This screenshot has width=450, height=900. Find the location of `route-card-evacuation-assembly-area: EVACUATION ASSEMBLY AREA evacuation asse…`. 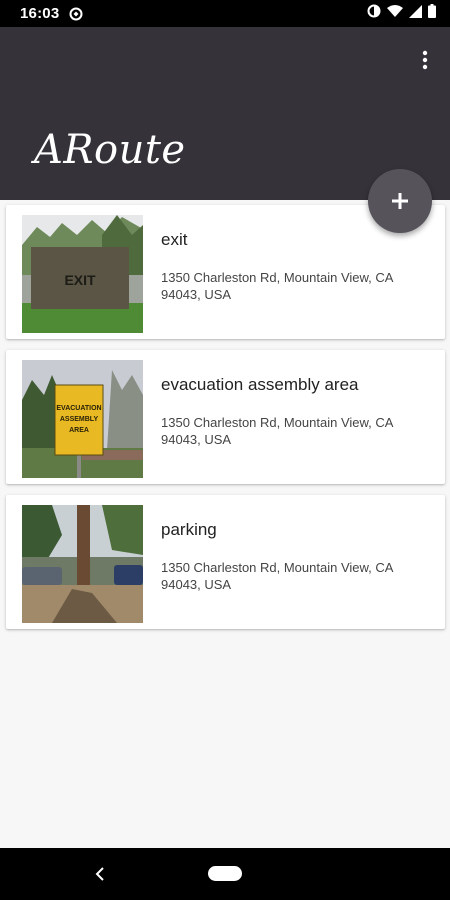

route-card-evacuation-assembly-area: EVACUATION ASSEMBLY AREA evacuation asse… is located at coordinates (225, 417).